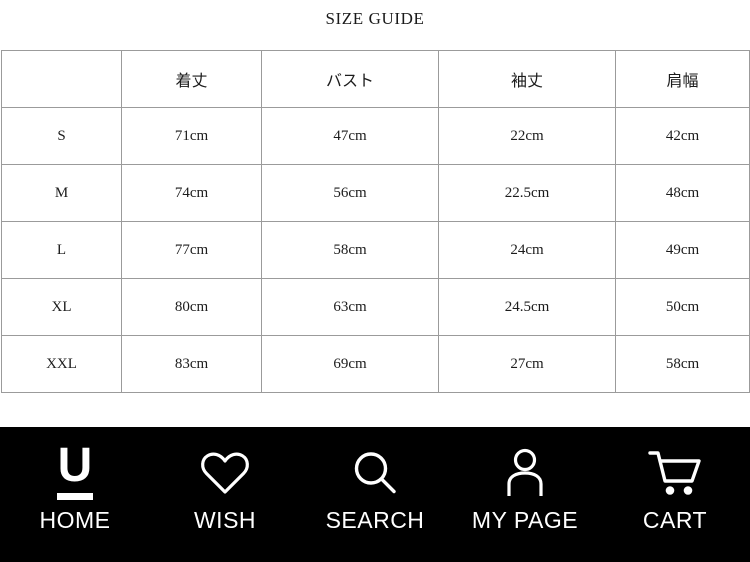  Describe the element at coordinates (527, 79) in the screenshot. I see `column-header-sleeve: 袖丈` at that location.